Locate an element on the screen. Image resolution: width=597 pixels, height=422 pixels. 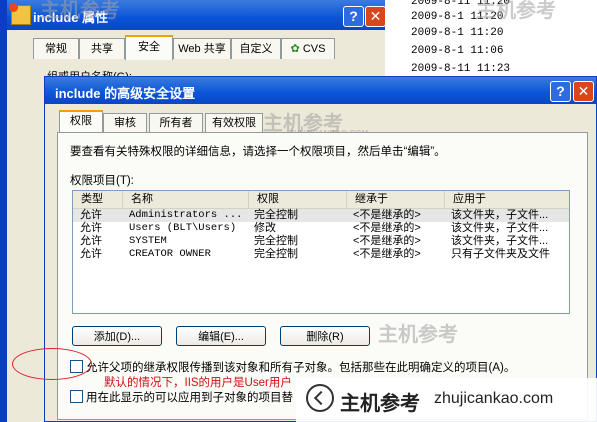
watermark-en: zhujicankao.com is located at coordinates (494, 398).